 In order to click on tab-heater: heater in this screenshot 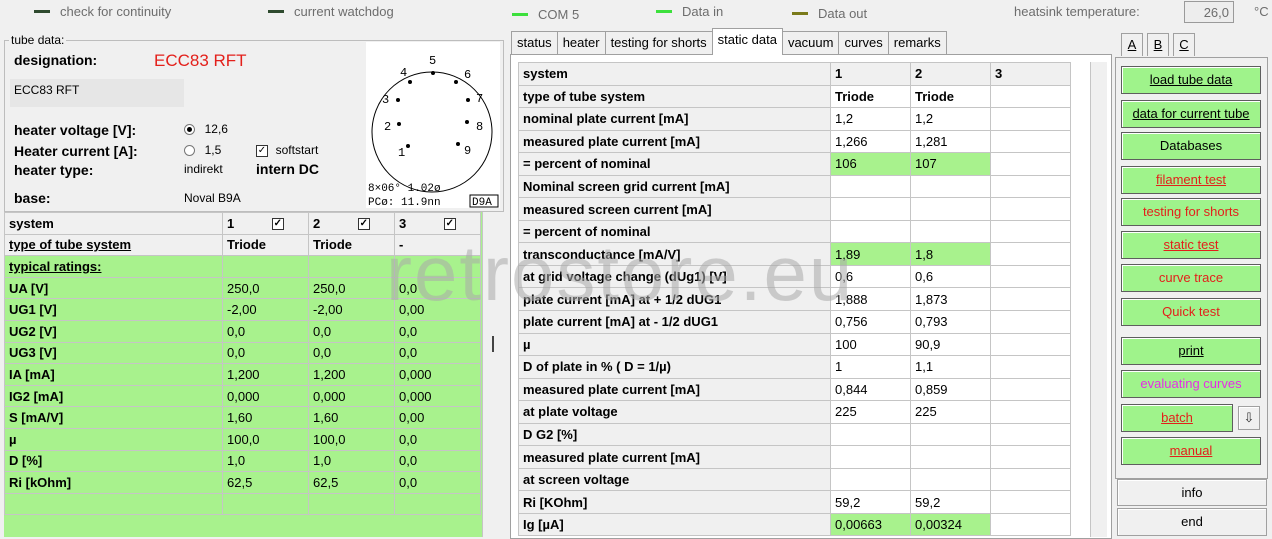, I will do `click(581, 43)`.